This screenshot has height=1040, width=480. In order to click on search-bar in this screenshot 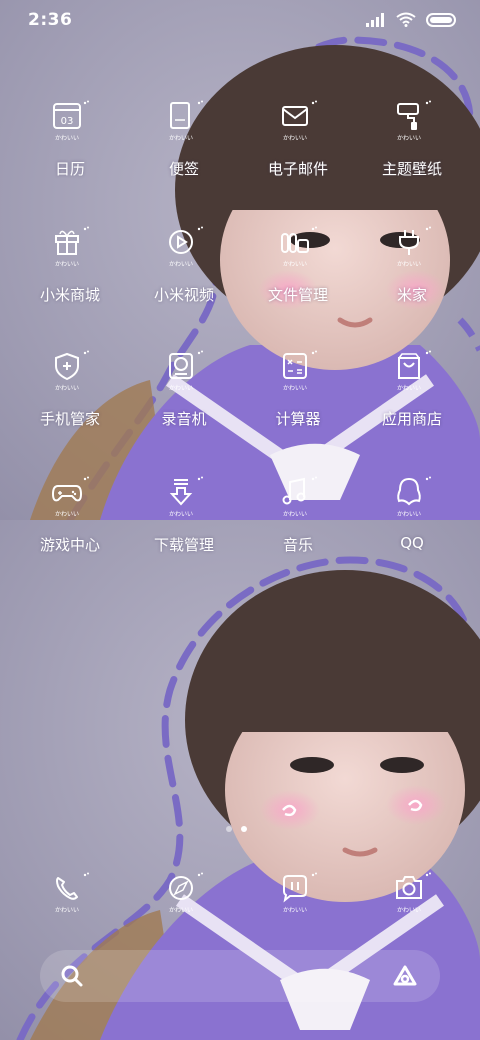, I will do `click(240, 976)`.